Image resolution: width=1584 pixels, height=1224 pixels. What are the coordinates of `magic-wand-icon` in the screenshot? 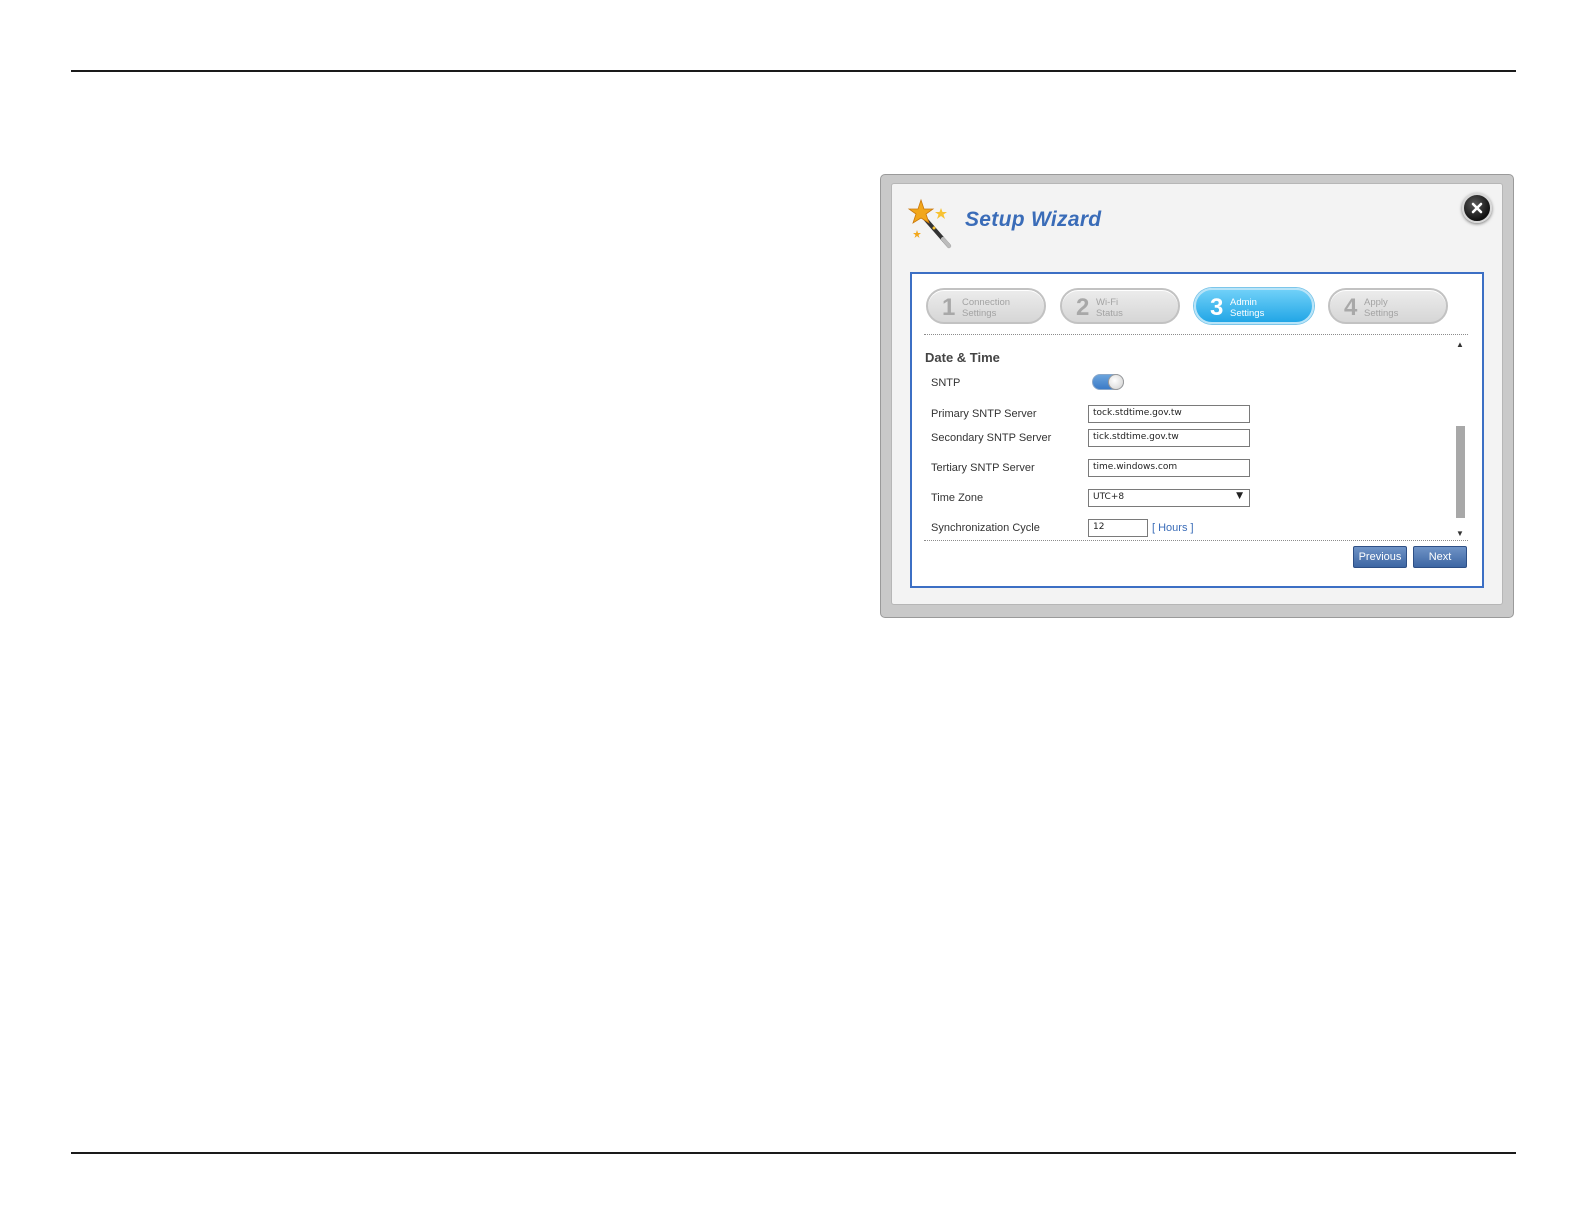 It's located at (931, 226).